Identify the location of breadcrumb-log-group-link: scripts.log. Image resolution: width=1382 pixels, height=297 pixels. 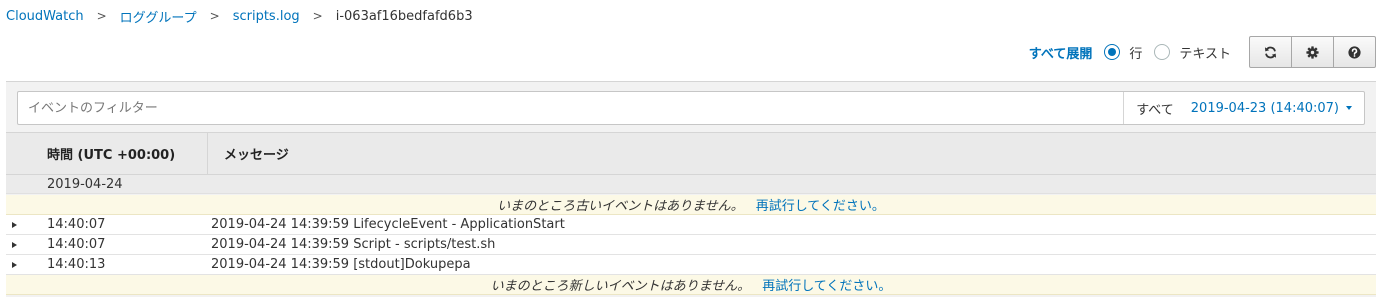
(266, 16).